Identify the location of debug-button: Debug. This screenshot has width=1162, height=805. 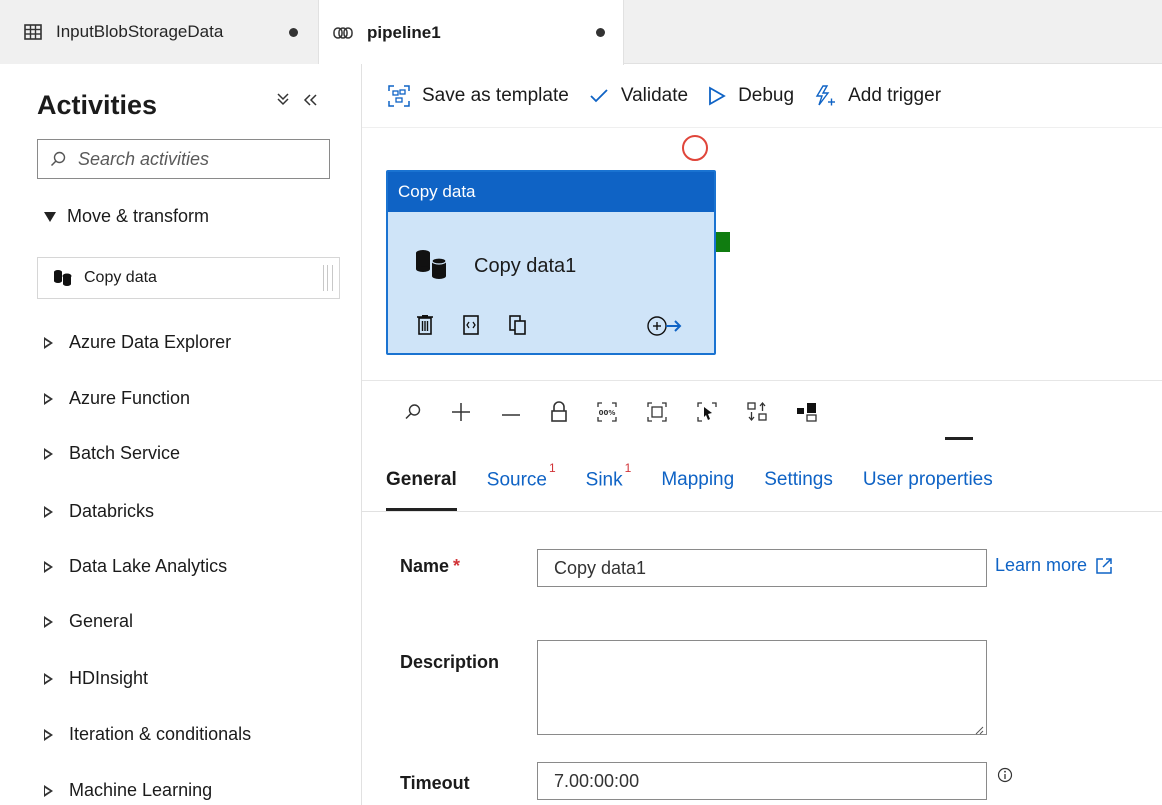
(751, 96).